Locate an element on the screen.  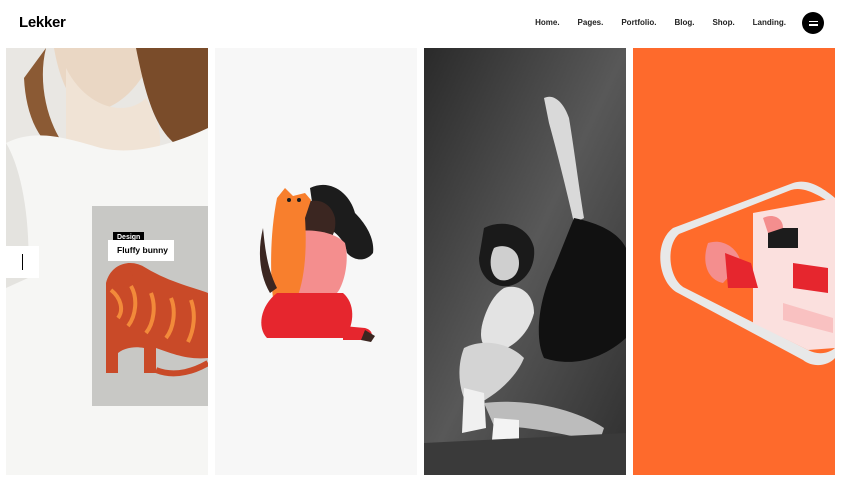
slider-handle-bar is located at coordinates (22, 262).